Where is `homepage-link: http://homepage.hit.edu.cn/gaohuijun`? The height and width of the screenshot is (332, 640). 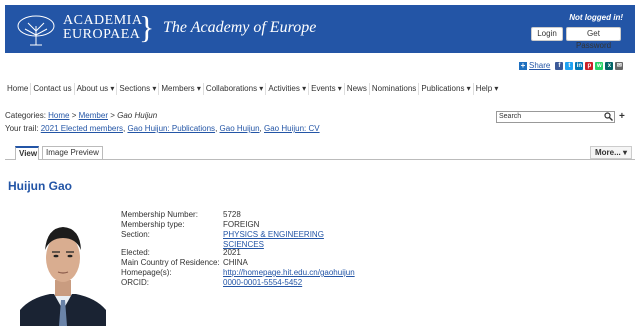
homepage-link: http://homepage.hit.edu.cn/gaohuijun is located at coordinates (289, 273).